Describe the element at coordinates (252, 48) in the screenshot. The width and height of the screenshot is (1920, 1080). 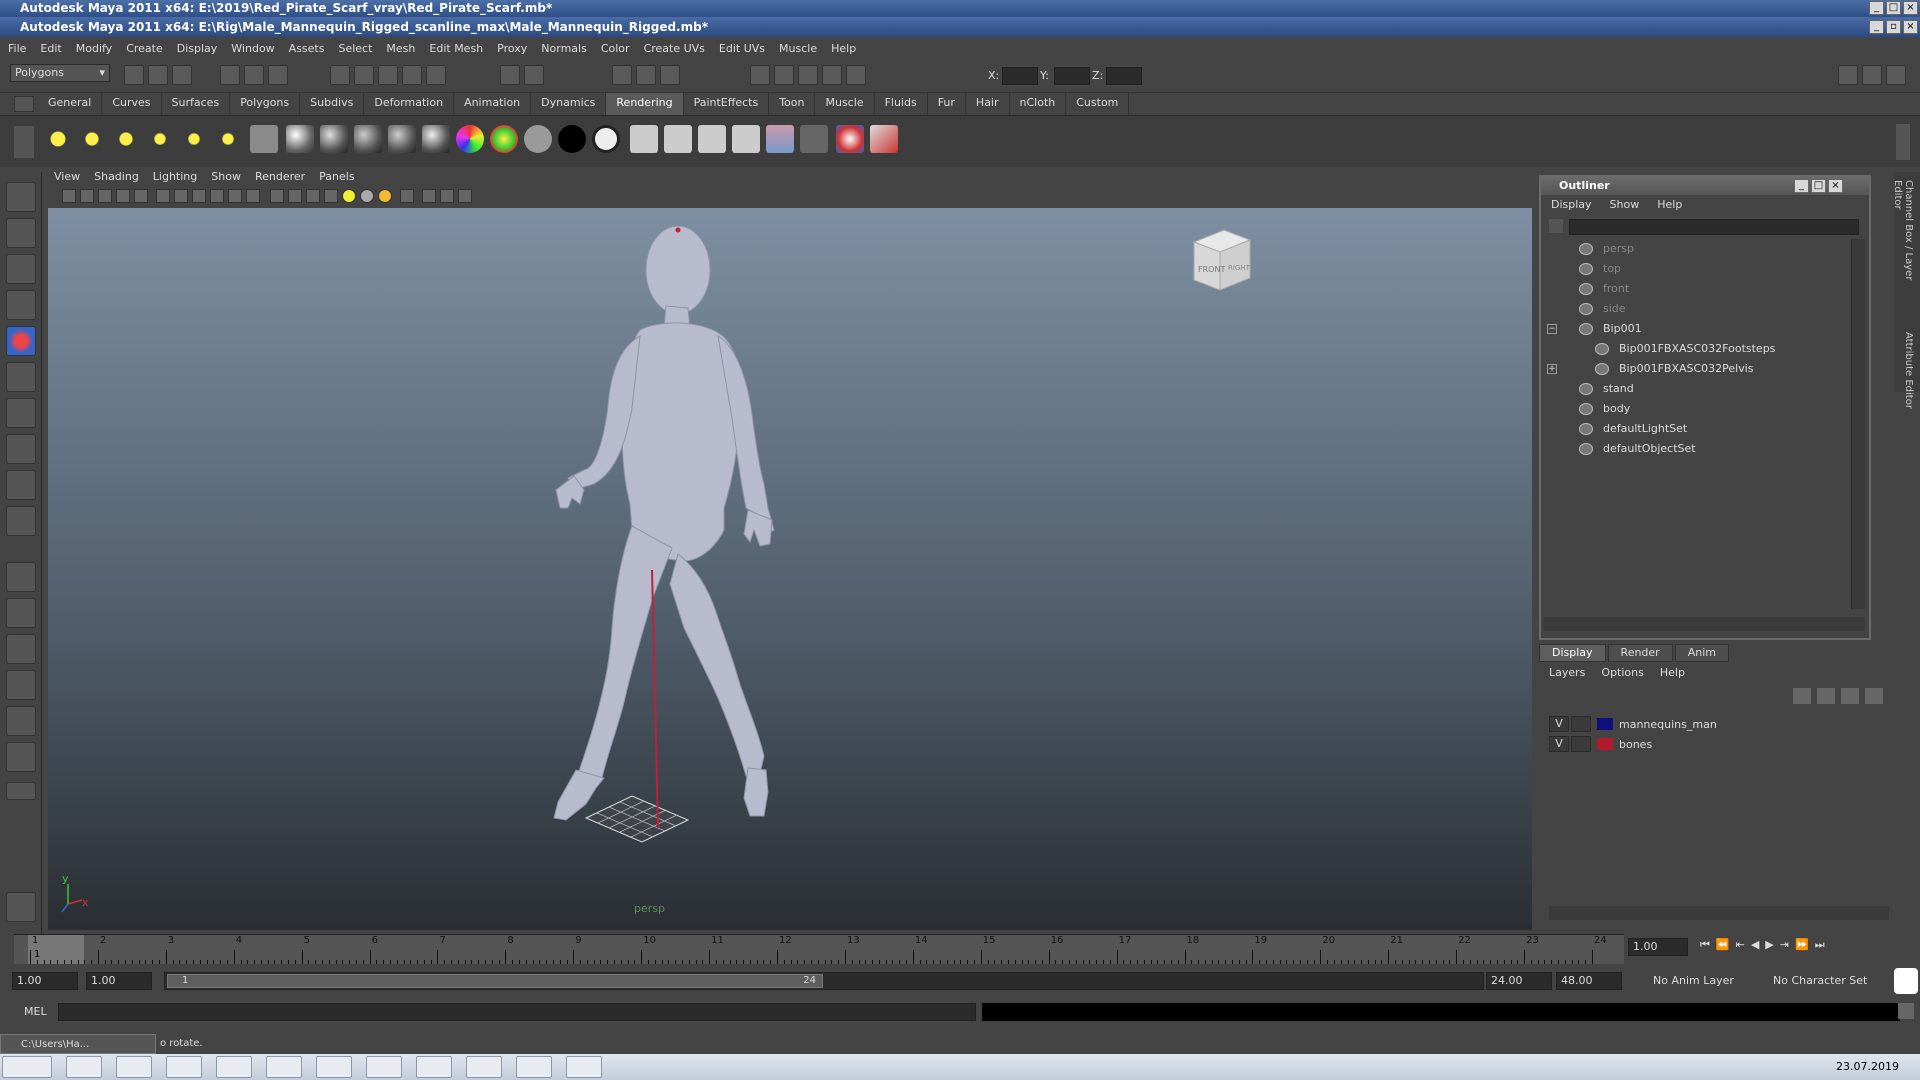
I see `menu-window: Window` at that location.